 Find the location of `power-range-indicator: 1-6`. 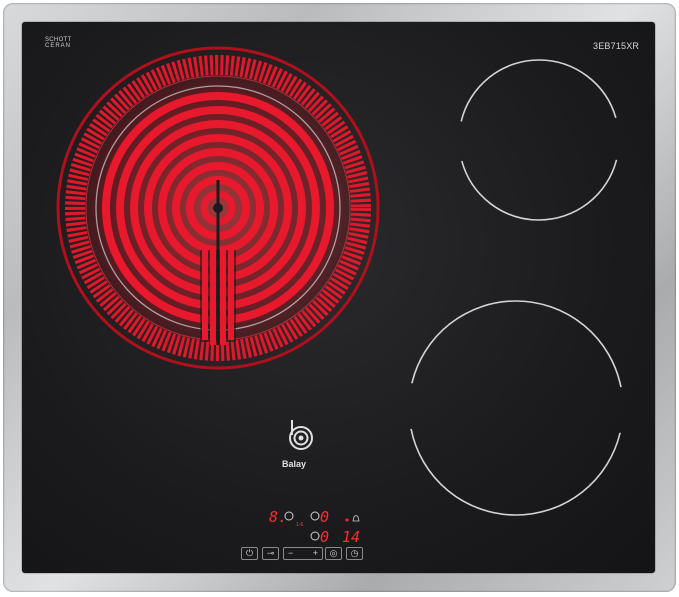

power-range-indicator: 1-6 is located at coordinates (300, 525).